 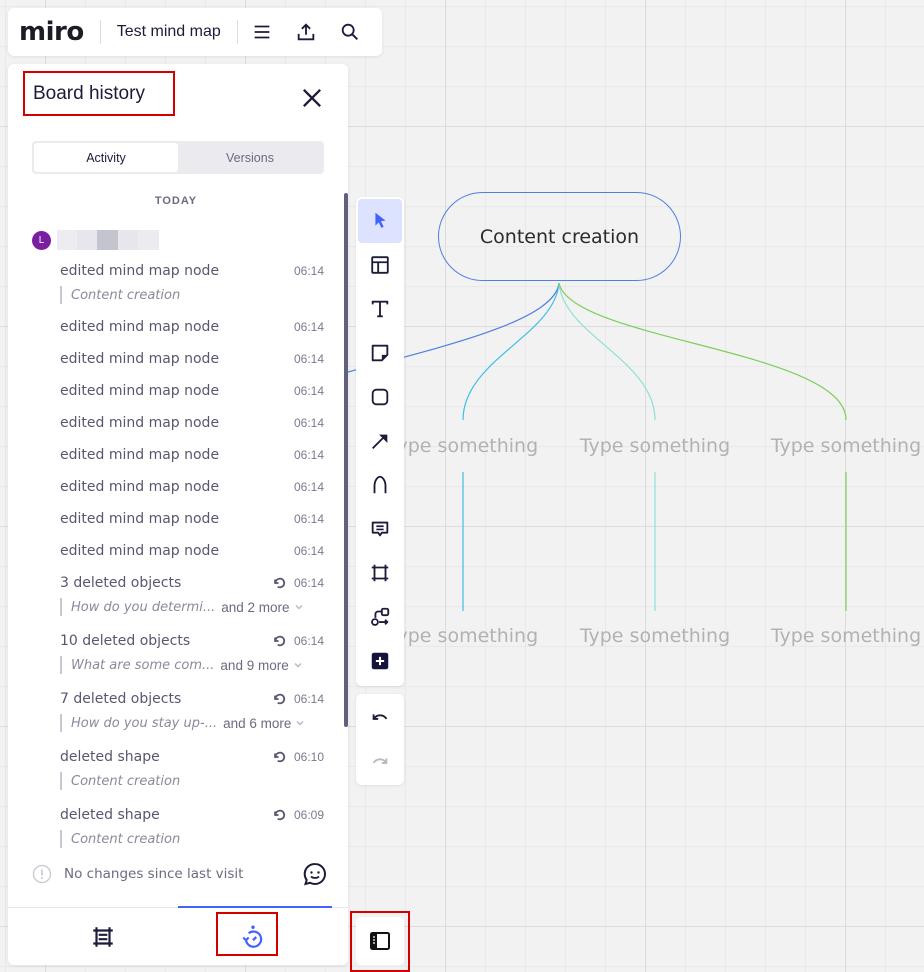 What do you see at coordinates (106, 157) in the screenshot?
I see `tab-activity: Activity` at bounding box center [106, 157].